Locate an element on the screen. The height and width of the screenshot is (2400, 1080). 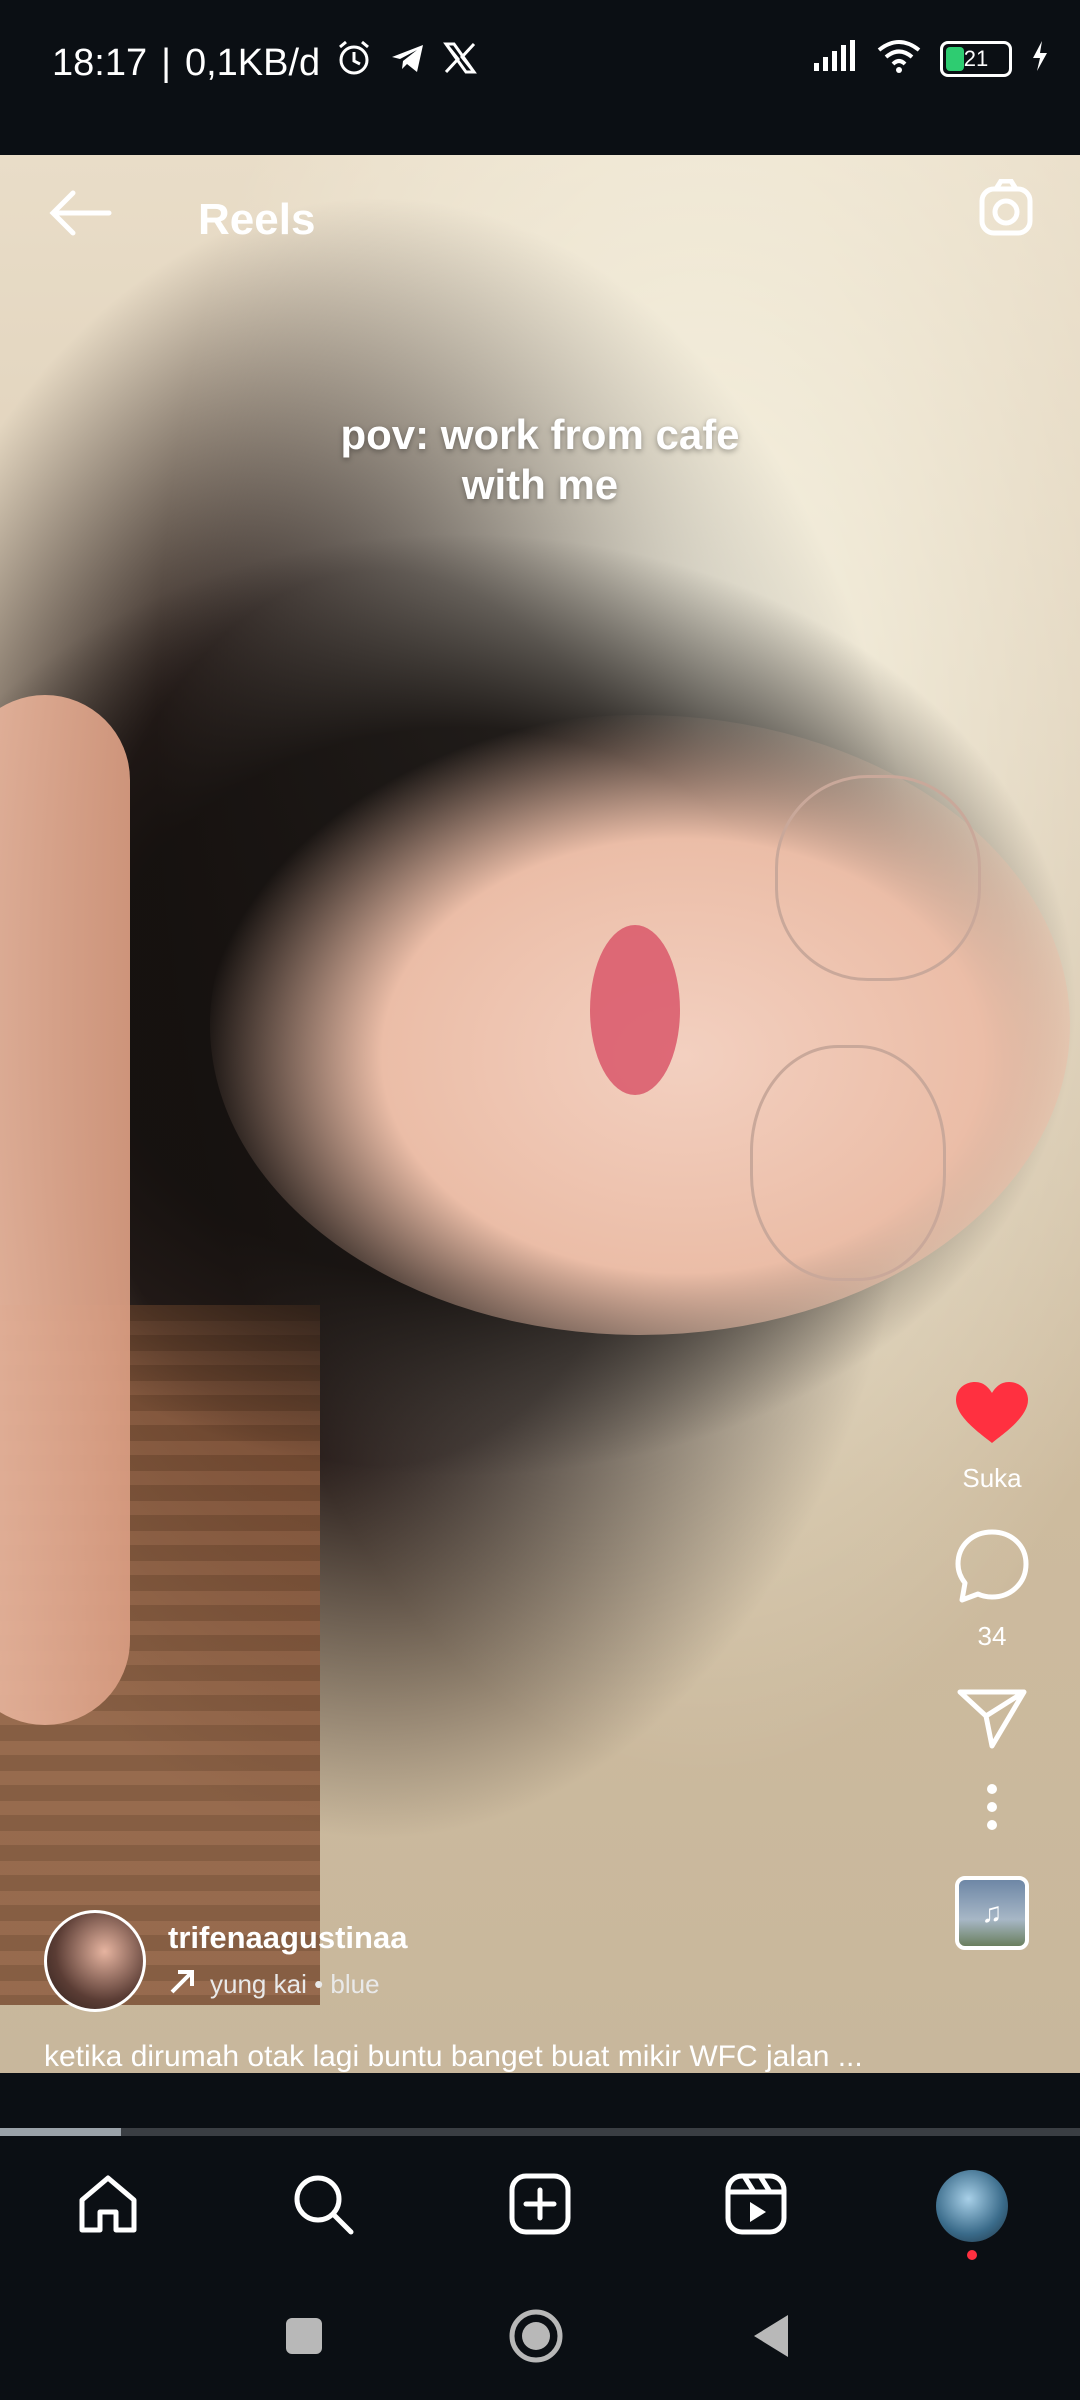
system-nav is located at coordinates (540, 2338).